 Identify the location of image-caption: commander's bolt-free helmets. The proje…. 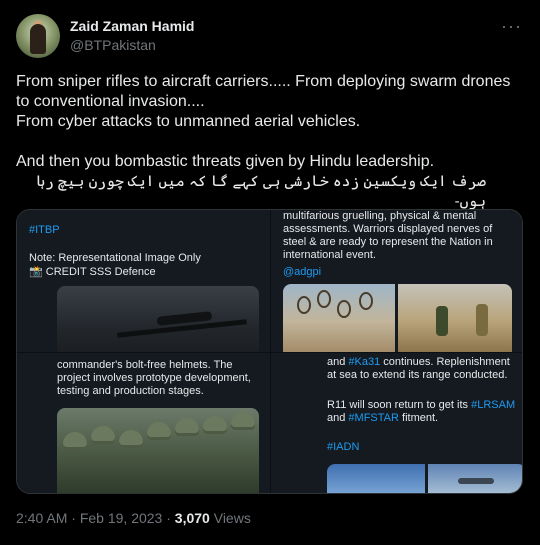
(154, 378).